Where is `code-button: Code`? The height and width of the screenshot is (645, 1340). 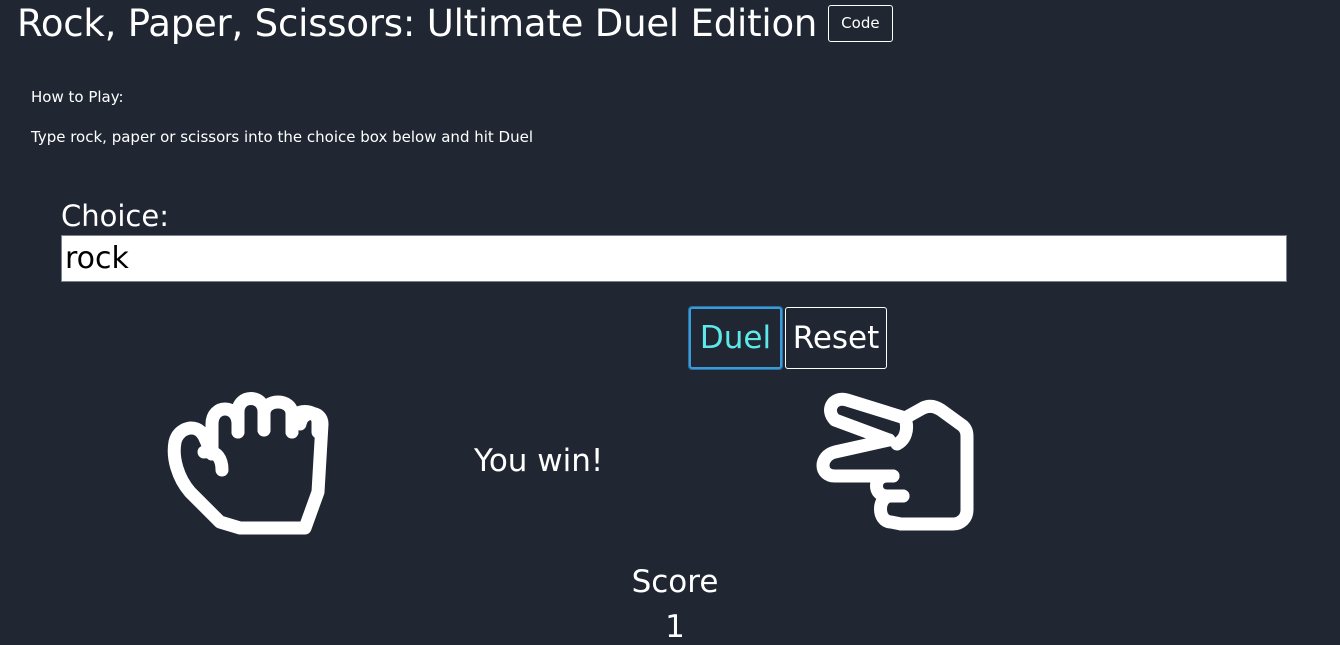
code-button: Code is located at coordinates (860, 23).